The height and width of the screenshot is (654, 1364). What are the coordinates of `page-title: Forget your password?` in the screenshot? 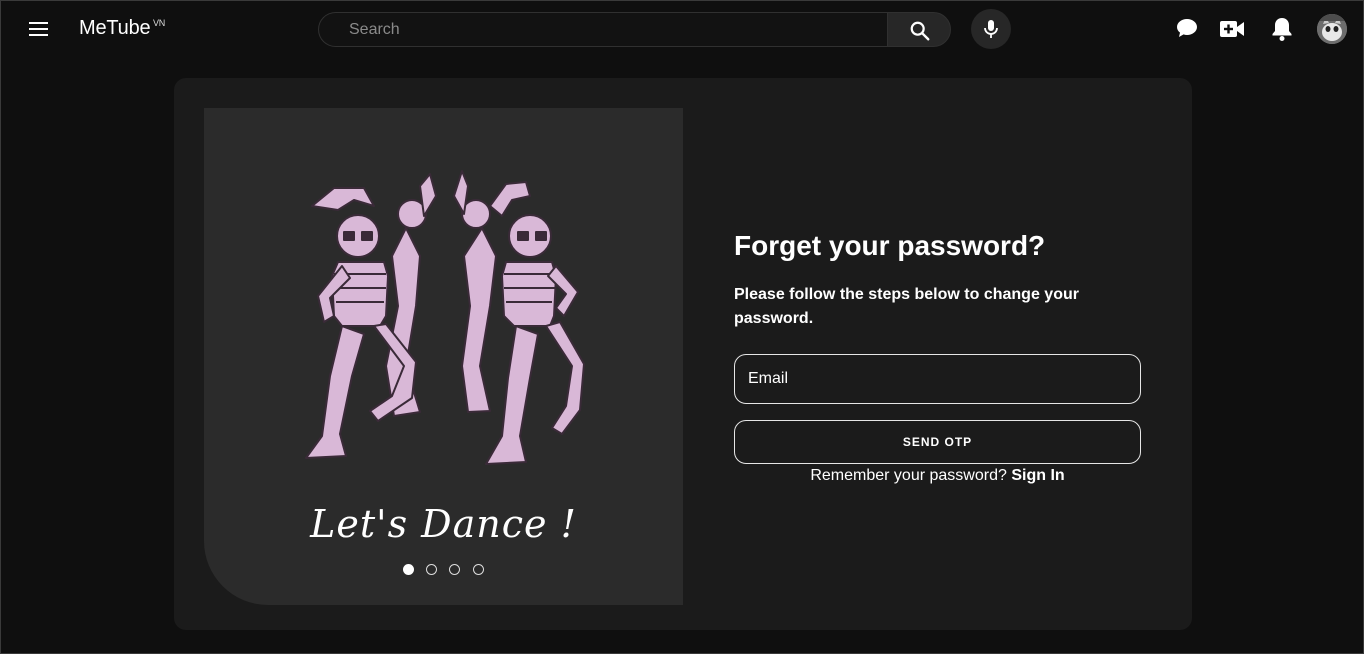 It's located at (890, 245).